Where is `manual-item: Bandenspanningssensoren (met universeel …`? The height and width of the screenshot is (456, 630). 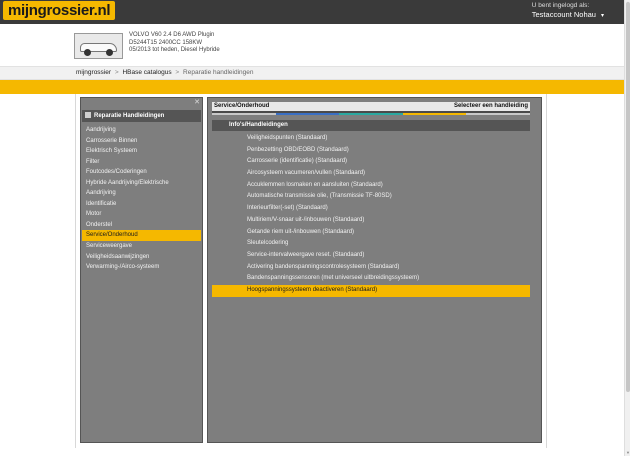 manual-item: Bandenspanningssensoren (met universeel … is located at coordinates (371, 279).